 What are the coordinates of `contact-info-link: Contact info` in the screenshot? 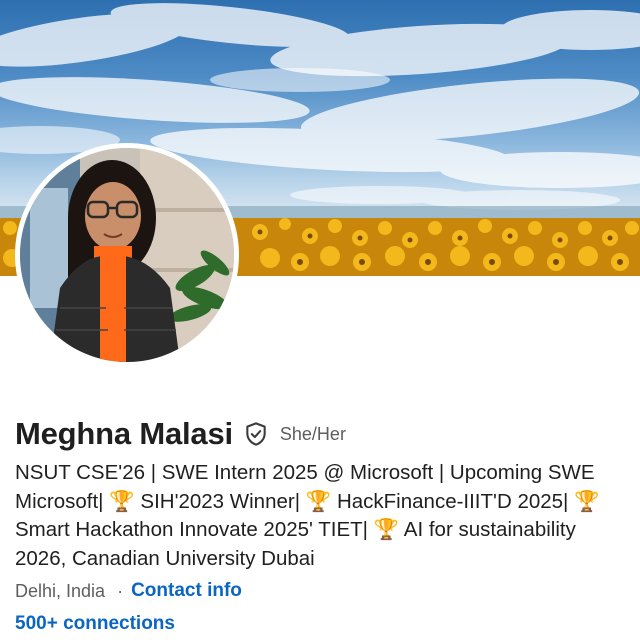 It's located at (186, 591).